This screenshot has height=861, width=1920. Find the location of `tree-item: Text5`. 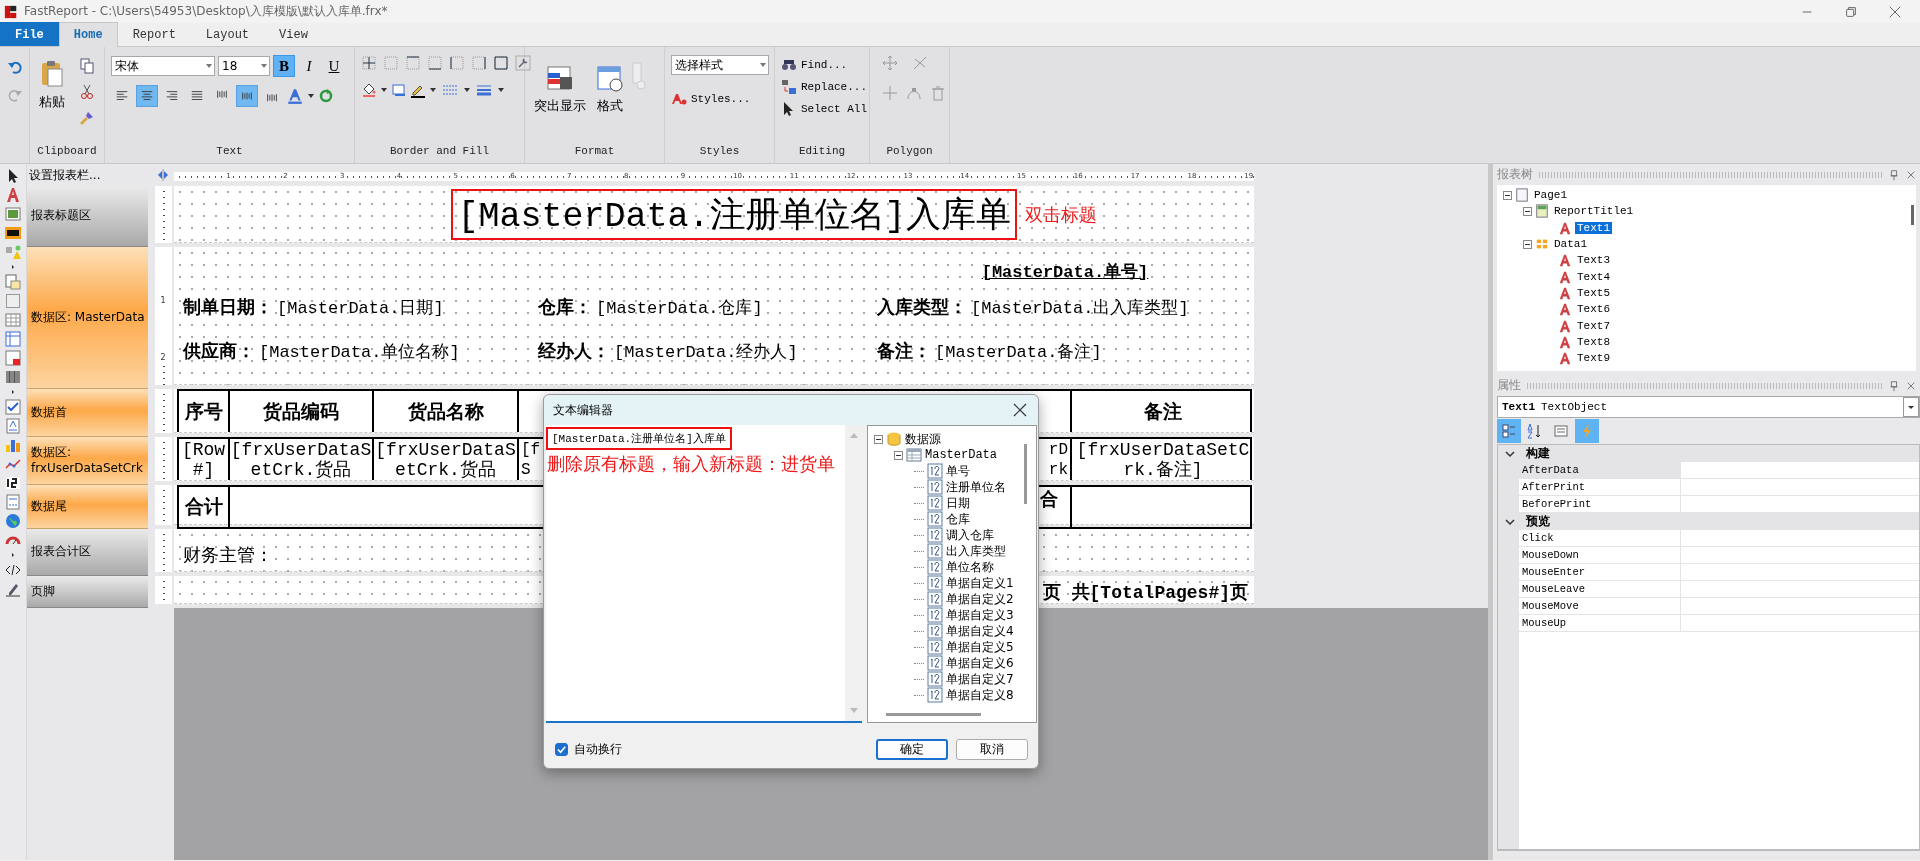

tree-item: Text5 is located at coordinates (1593, 292).